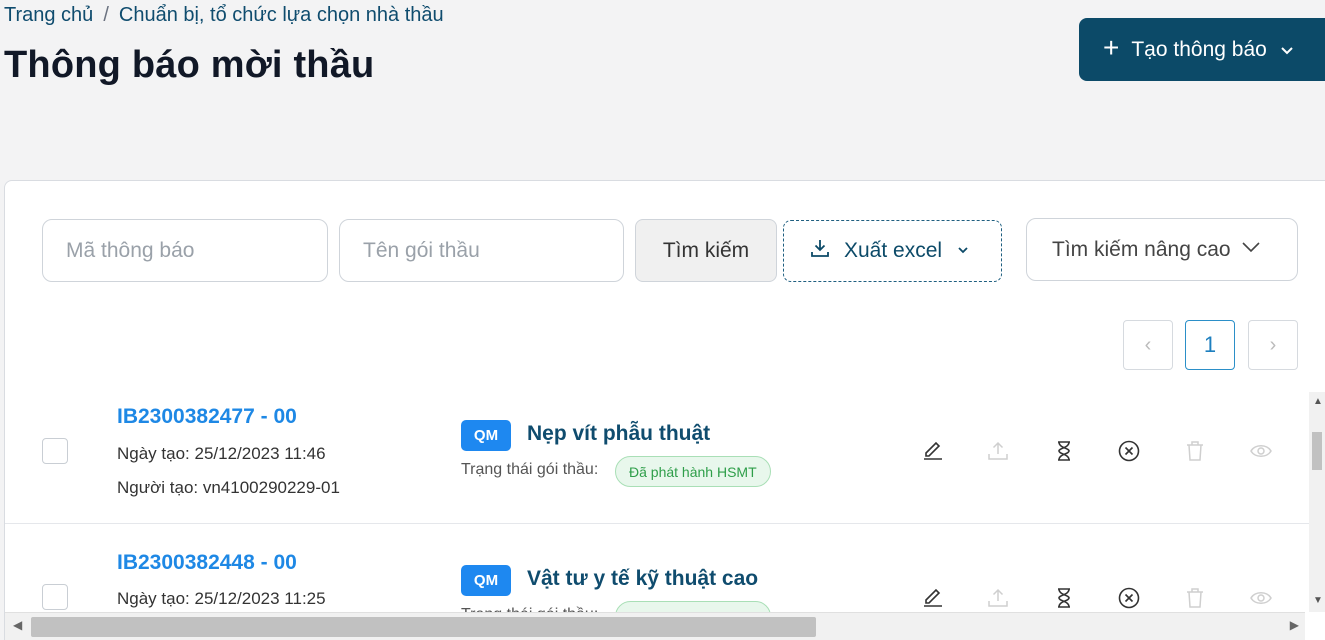  Describe the element at coordinates (1273, 345) in the screenshot. I see `pagination-next-button: ›` at that location.